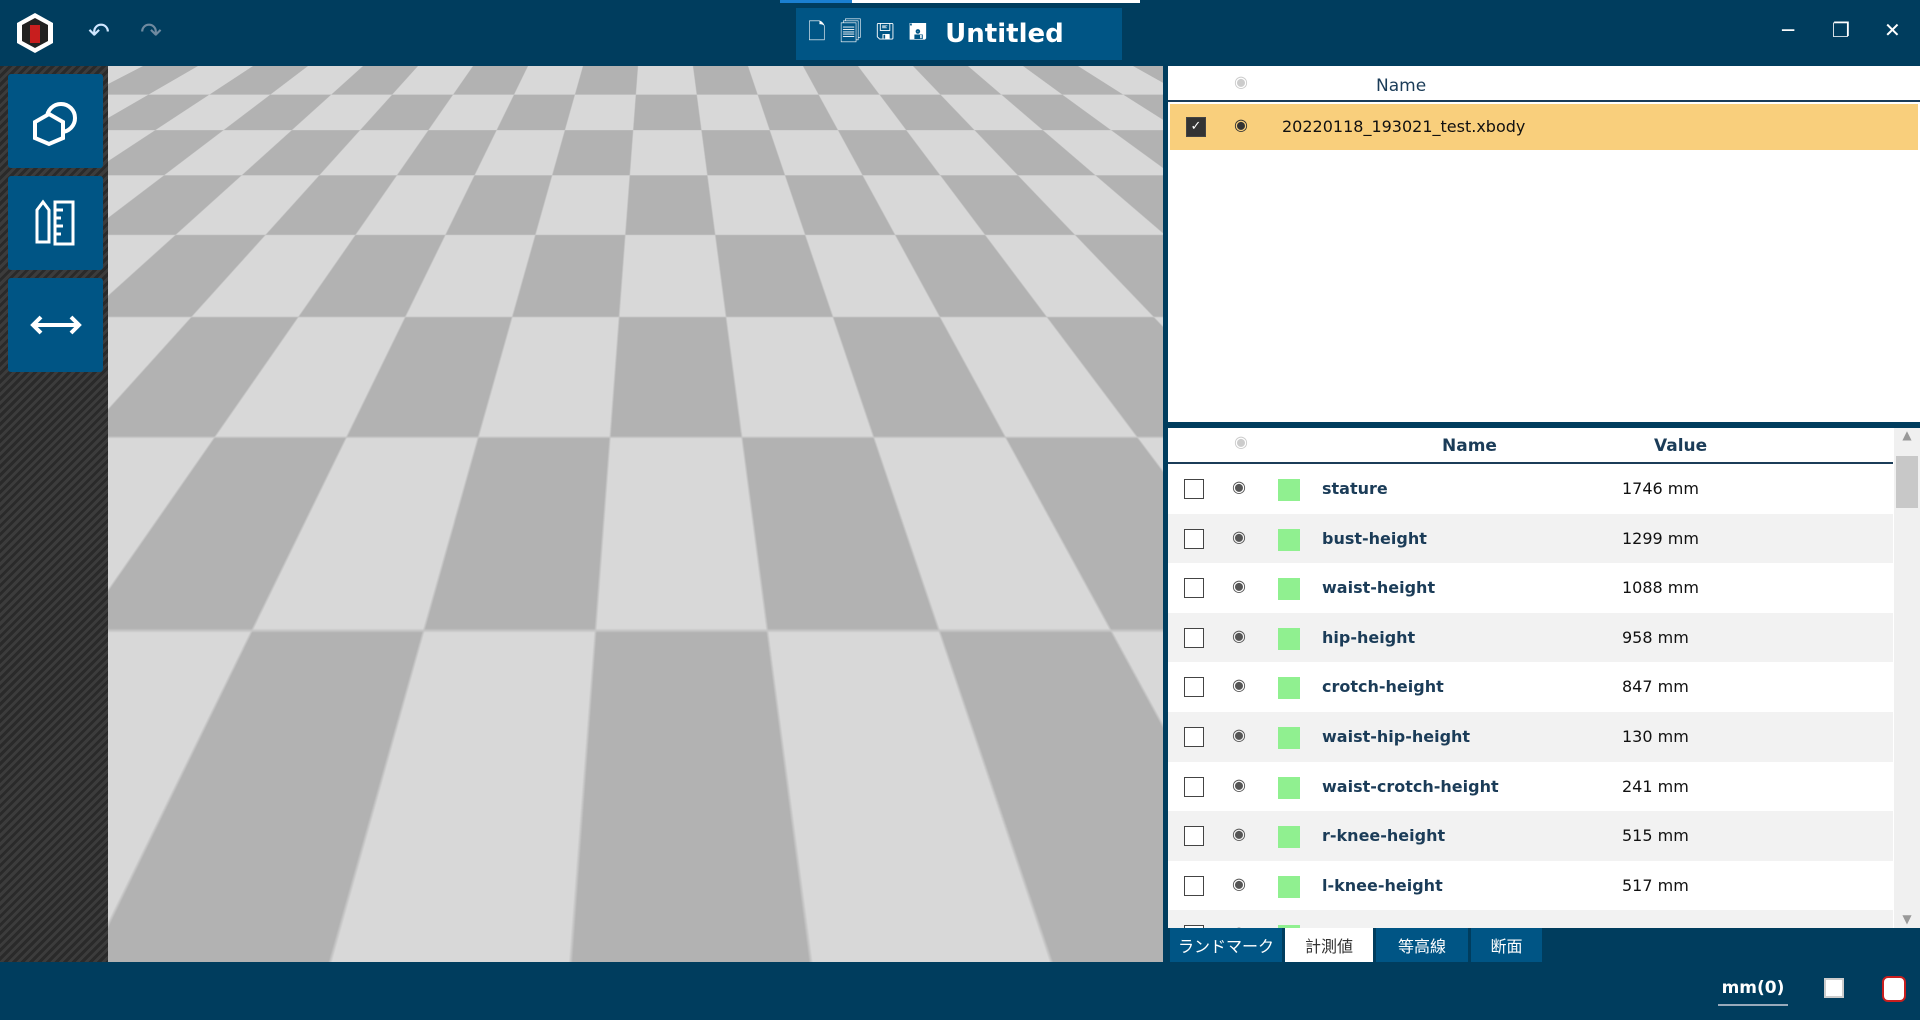  What do you see at coordinates (877, 434) in the screenshot?
I see `ok-button: OK` at bounding box center [877, 434].